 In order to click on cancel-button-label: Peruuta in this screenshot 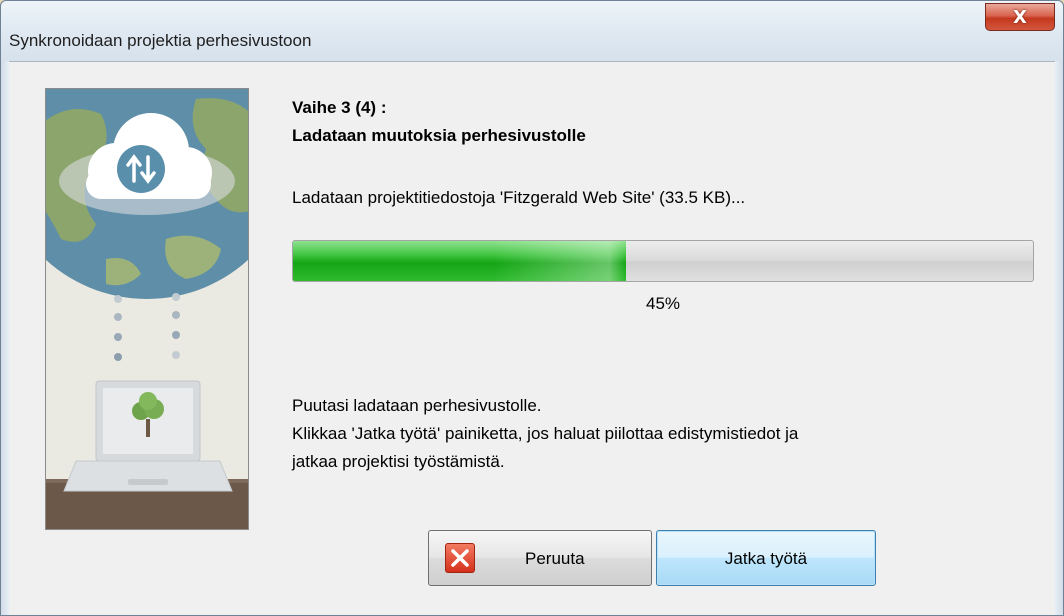, I will do `click(555, 558)`.